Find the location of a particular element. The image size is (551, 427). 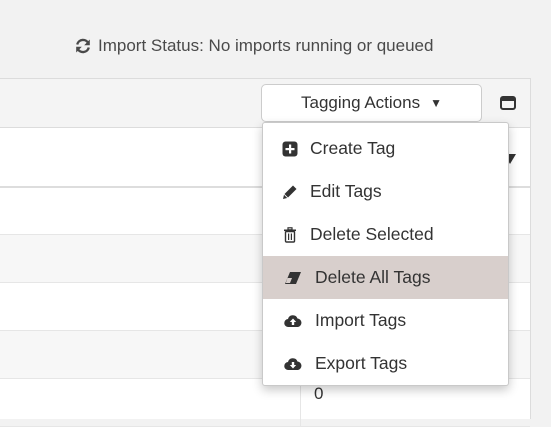

menu-item-label: Import Tags is located at coordinates (361, 320).